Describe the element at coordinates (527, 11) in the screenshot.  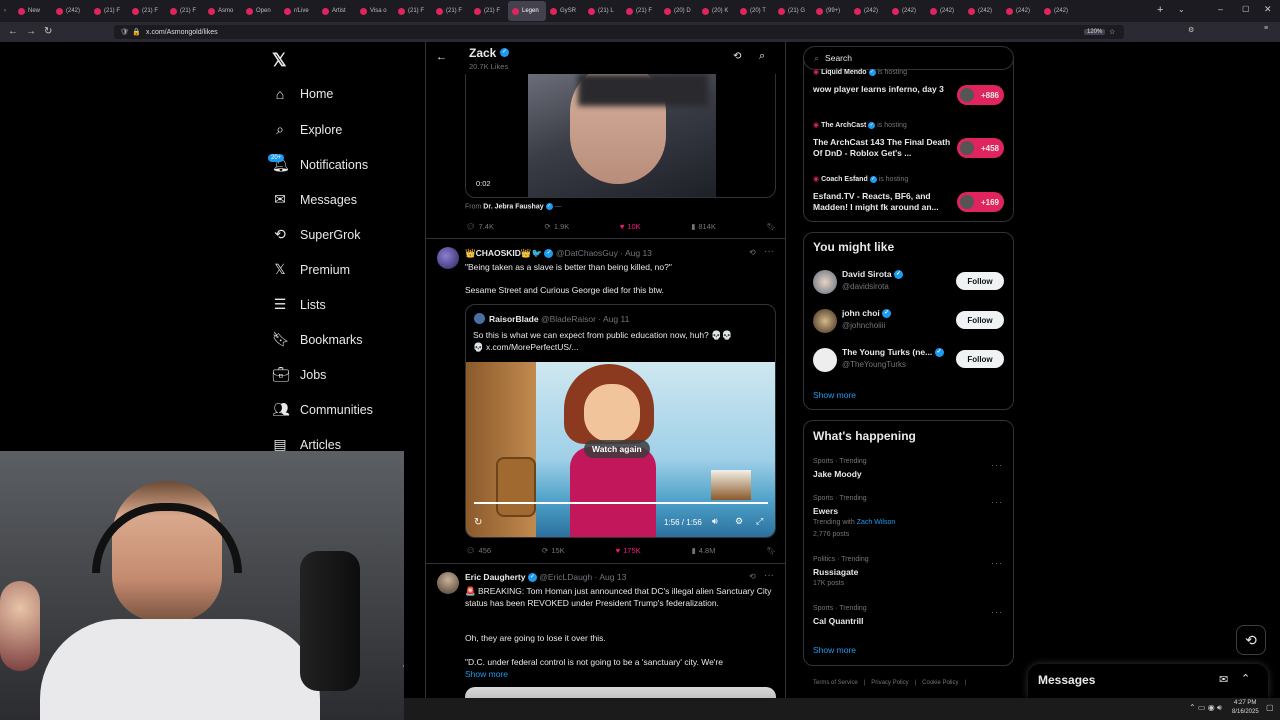
I see `browser-tab: Legen` at that location.